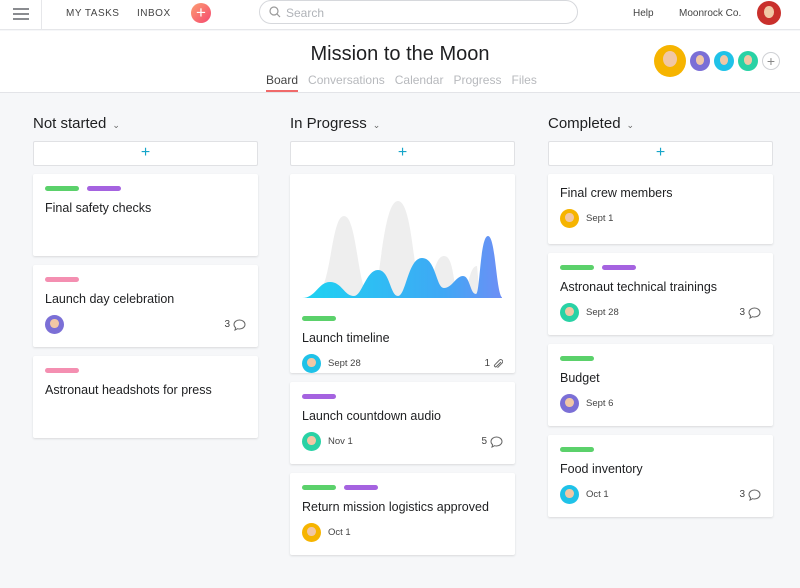  Describe the element at coordinates (523, 82) in the screenshot. I see `tab-files: Files` at that location.